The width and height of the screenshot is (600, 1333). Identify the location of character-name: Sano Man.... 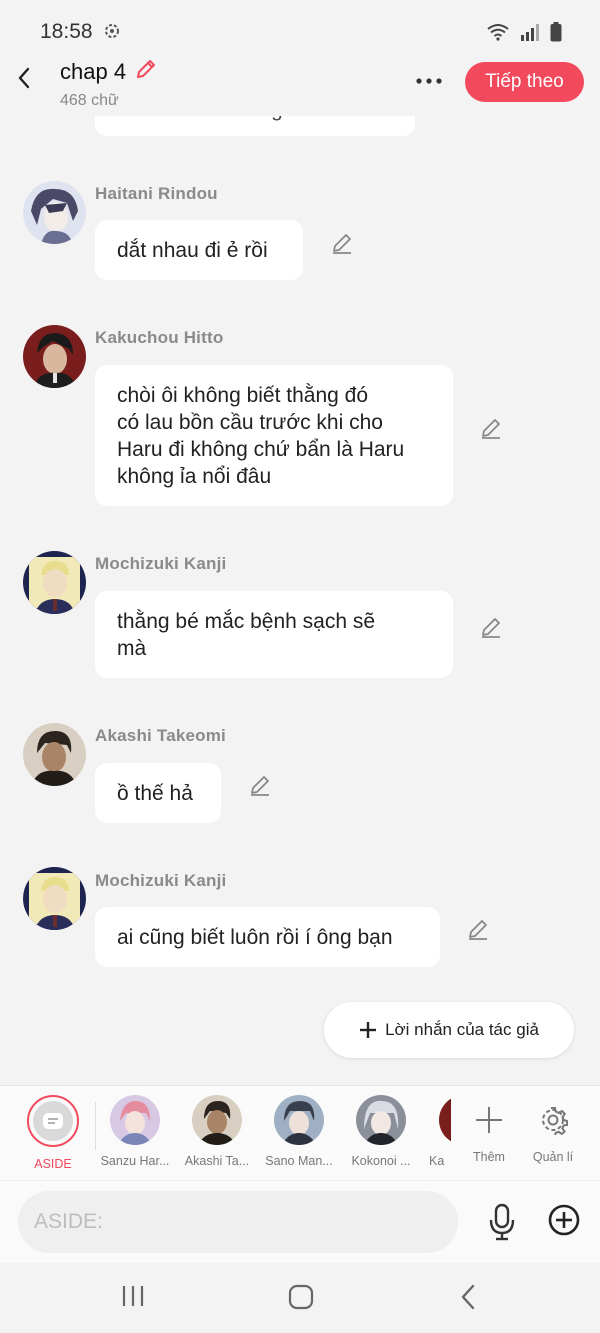
(299, 1161).